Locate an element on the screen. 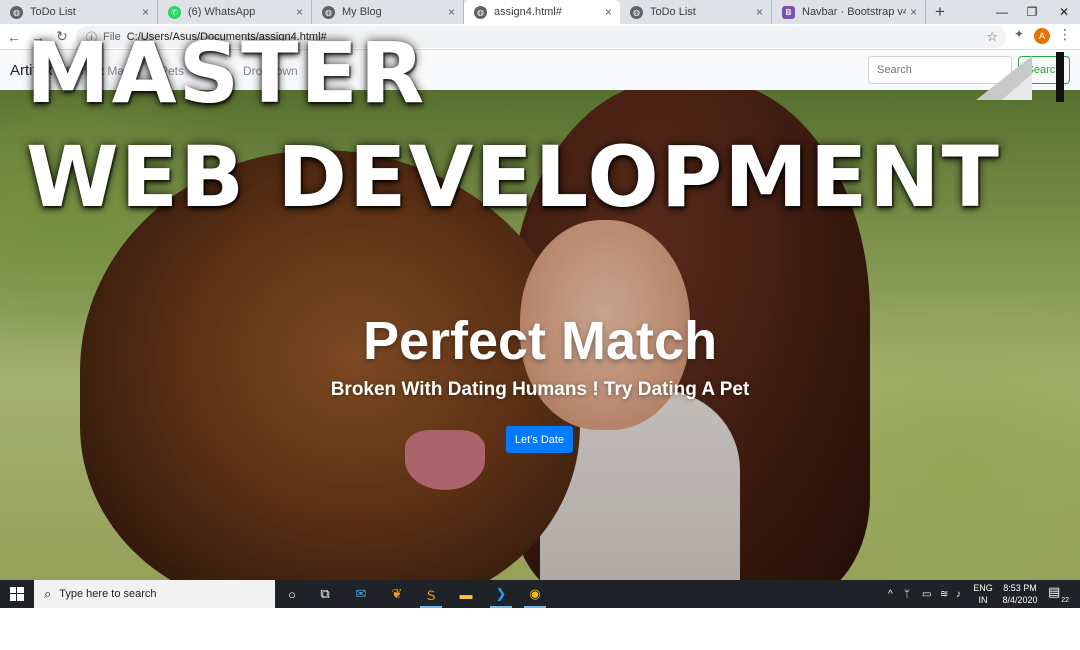  file-explorer-icon: ▬ is located at coordinates (466, 594).